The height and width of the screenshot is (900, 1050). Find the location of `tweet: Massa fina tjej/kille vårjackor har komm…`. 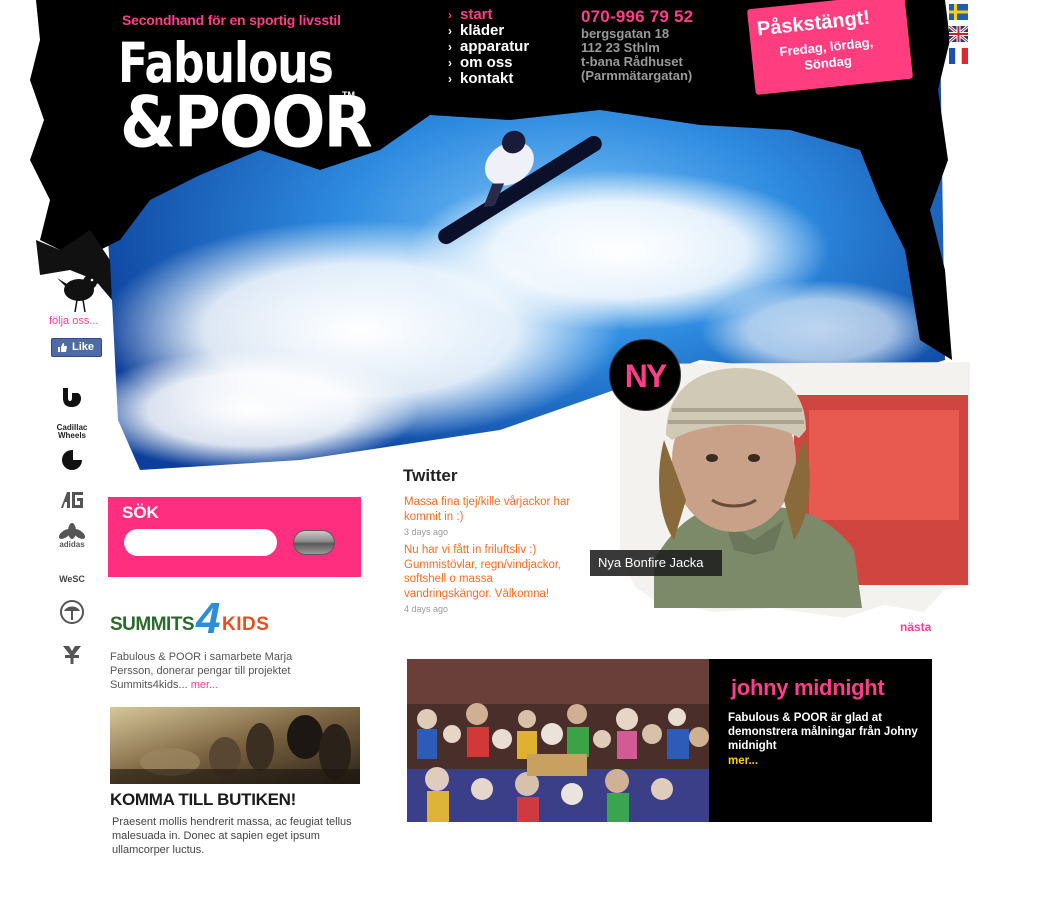

tweet: Massa fina tjej/kille vårjackor har komm… is located at coordinates (491, 516).